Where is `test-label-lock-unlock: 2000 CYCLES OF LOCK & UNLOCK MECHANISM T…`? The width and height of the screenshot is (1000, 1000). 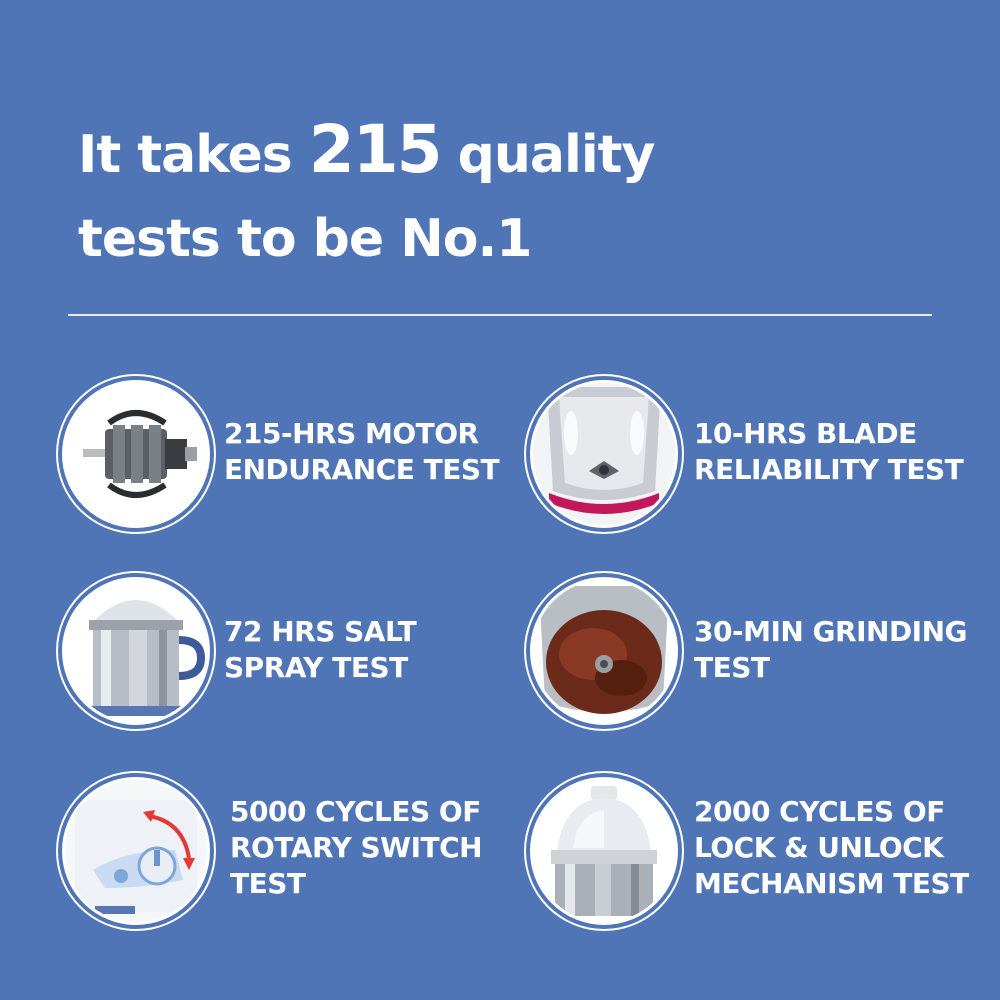 test-label-lock-unlock: 2000 CYCLES OF LOCK & UNLOCK MECHANISM T… is located at coordinates (831, 847).